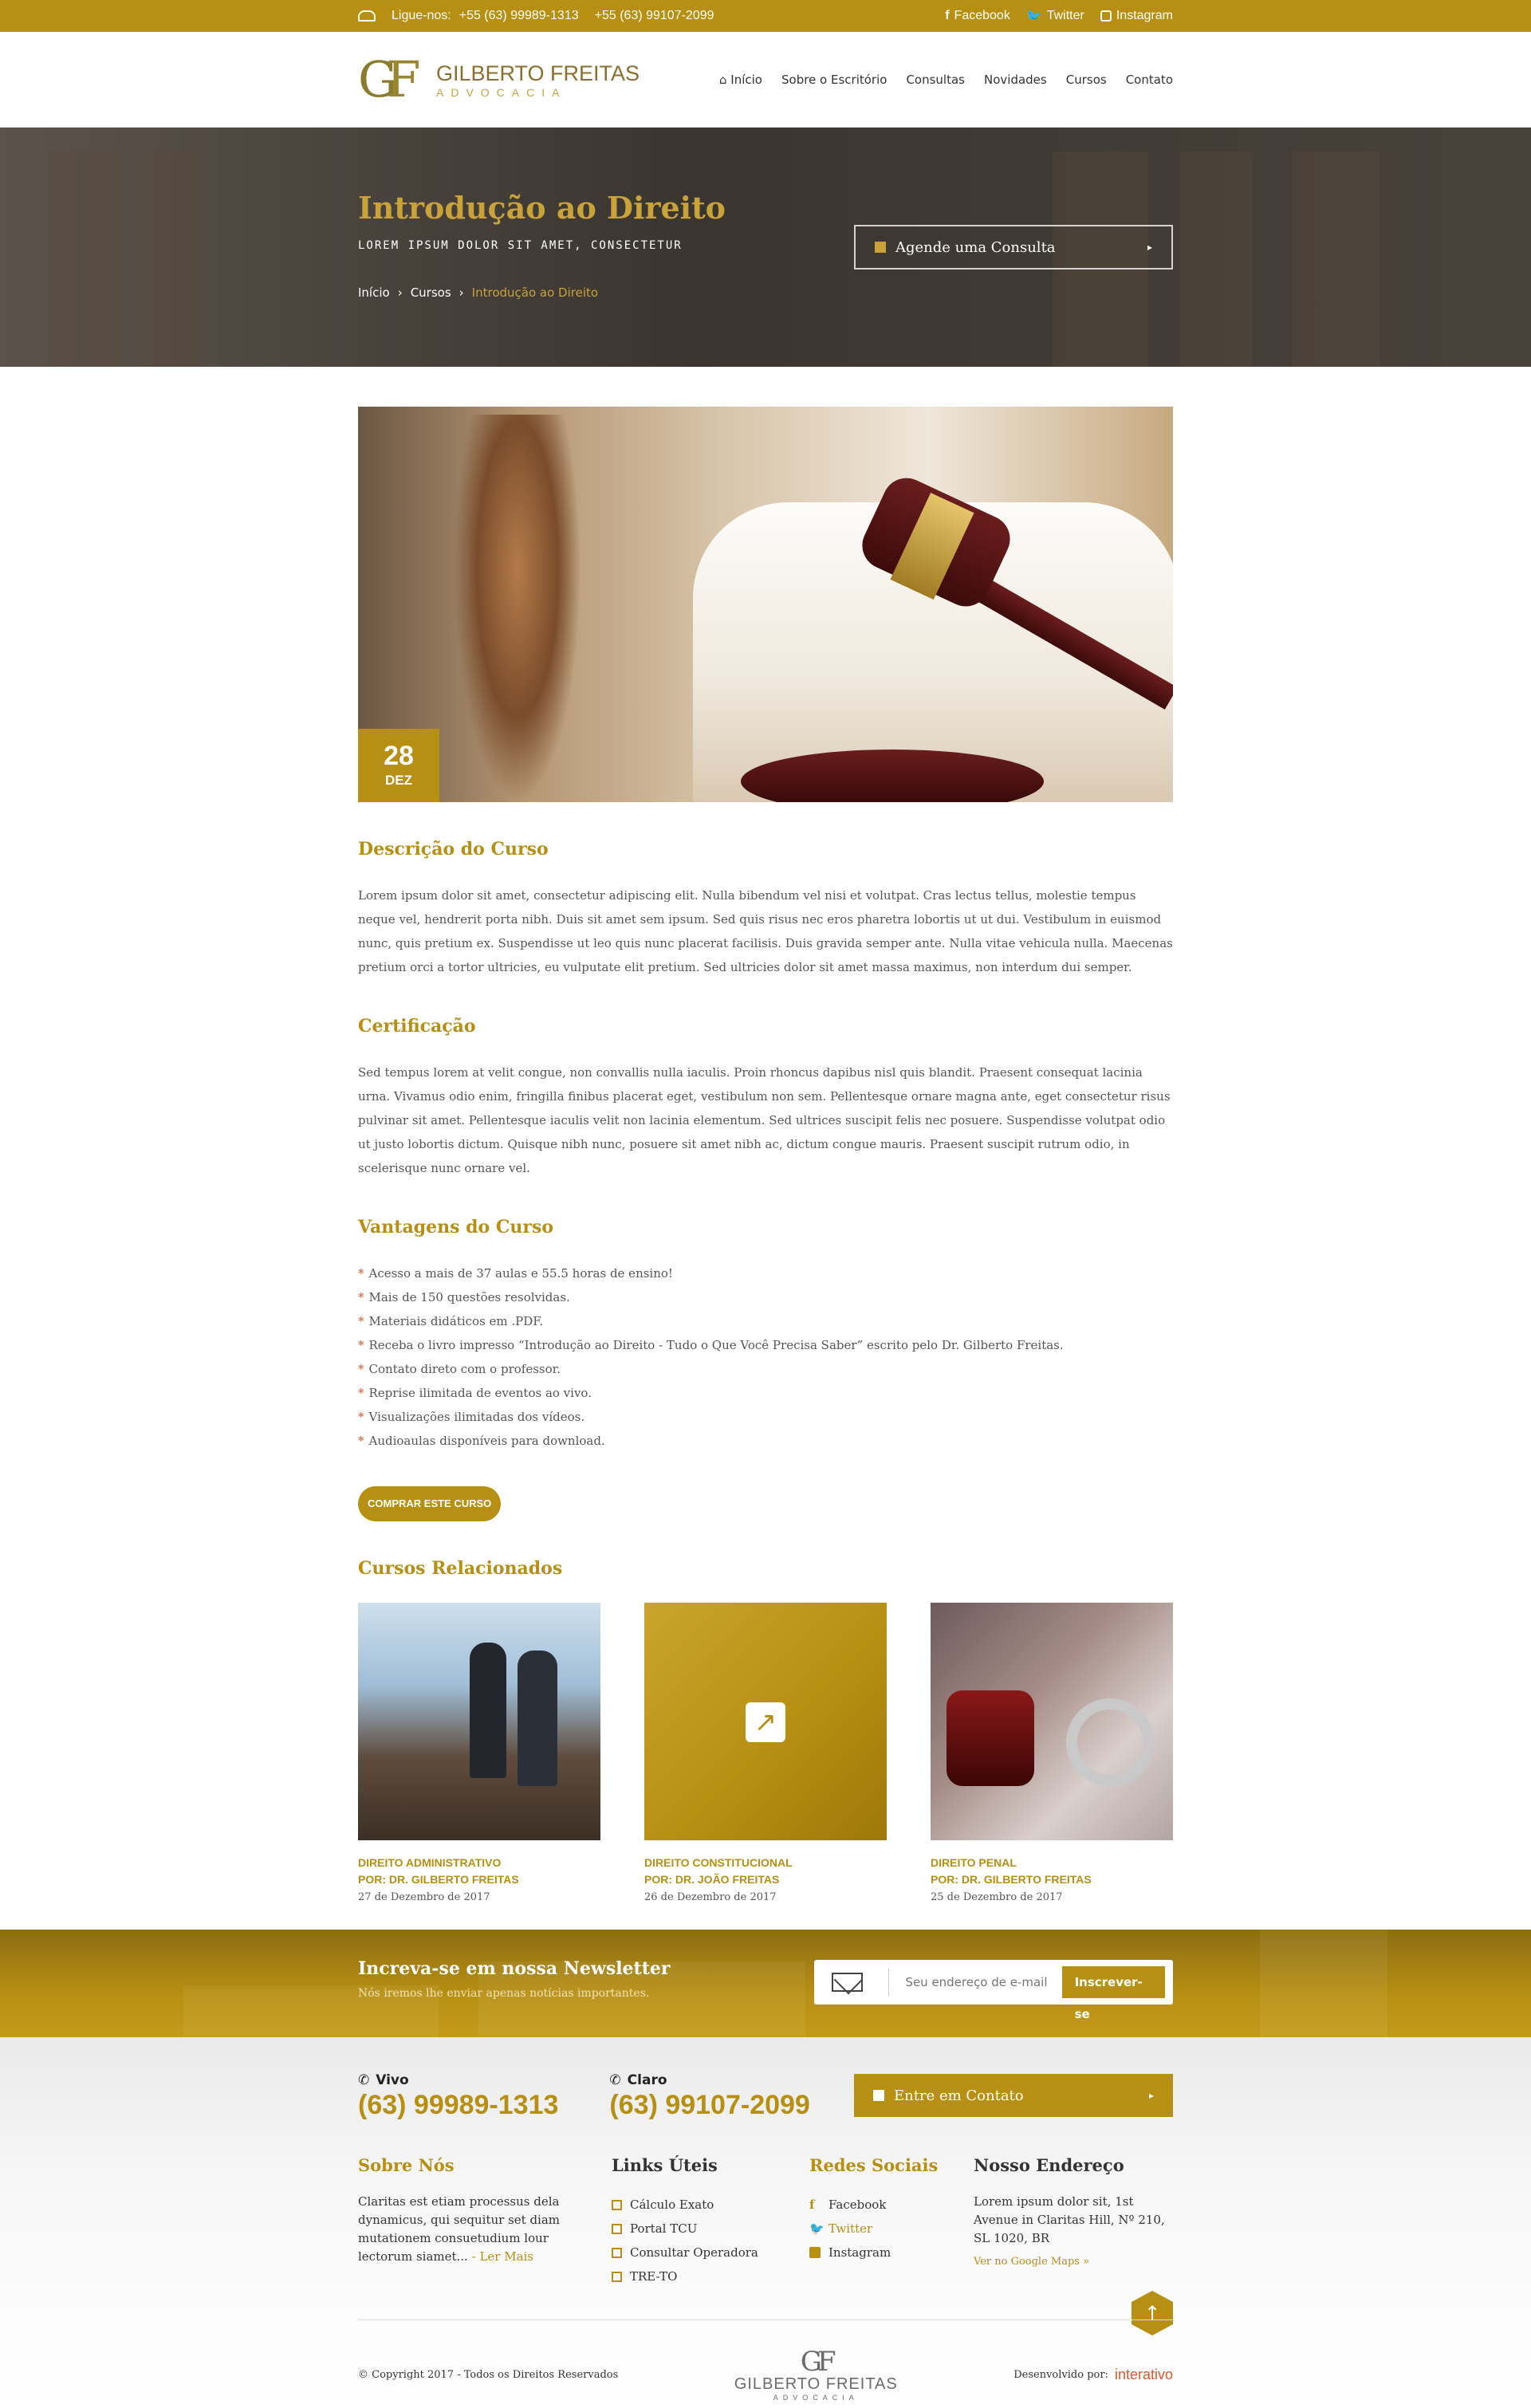 The height and width of the screenshot is (2408, 1531). Describe the element at coordinates (1049, 2165) in the screenshot. I see `address-heading: Nosso Endereço` at that location.